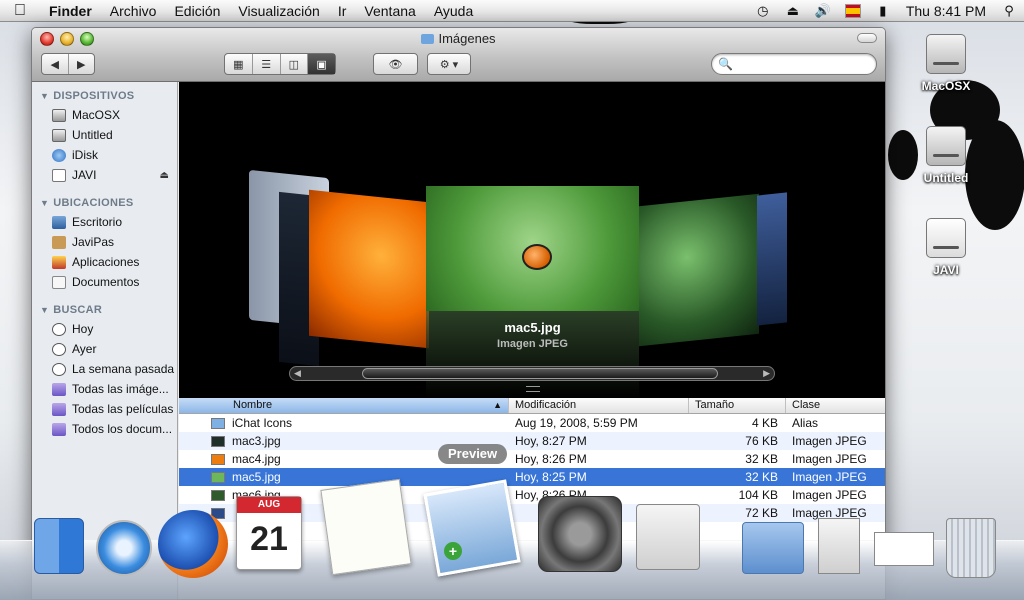  I want to click on spotlight-icon: ⚲, so click(1009, 11).